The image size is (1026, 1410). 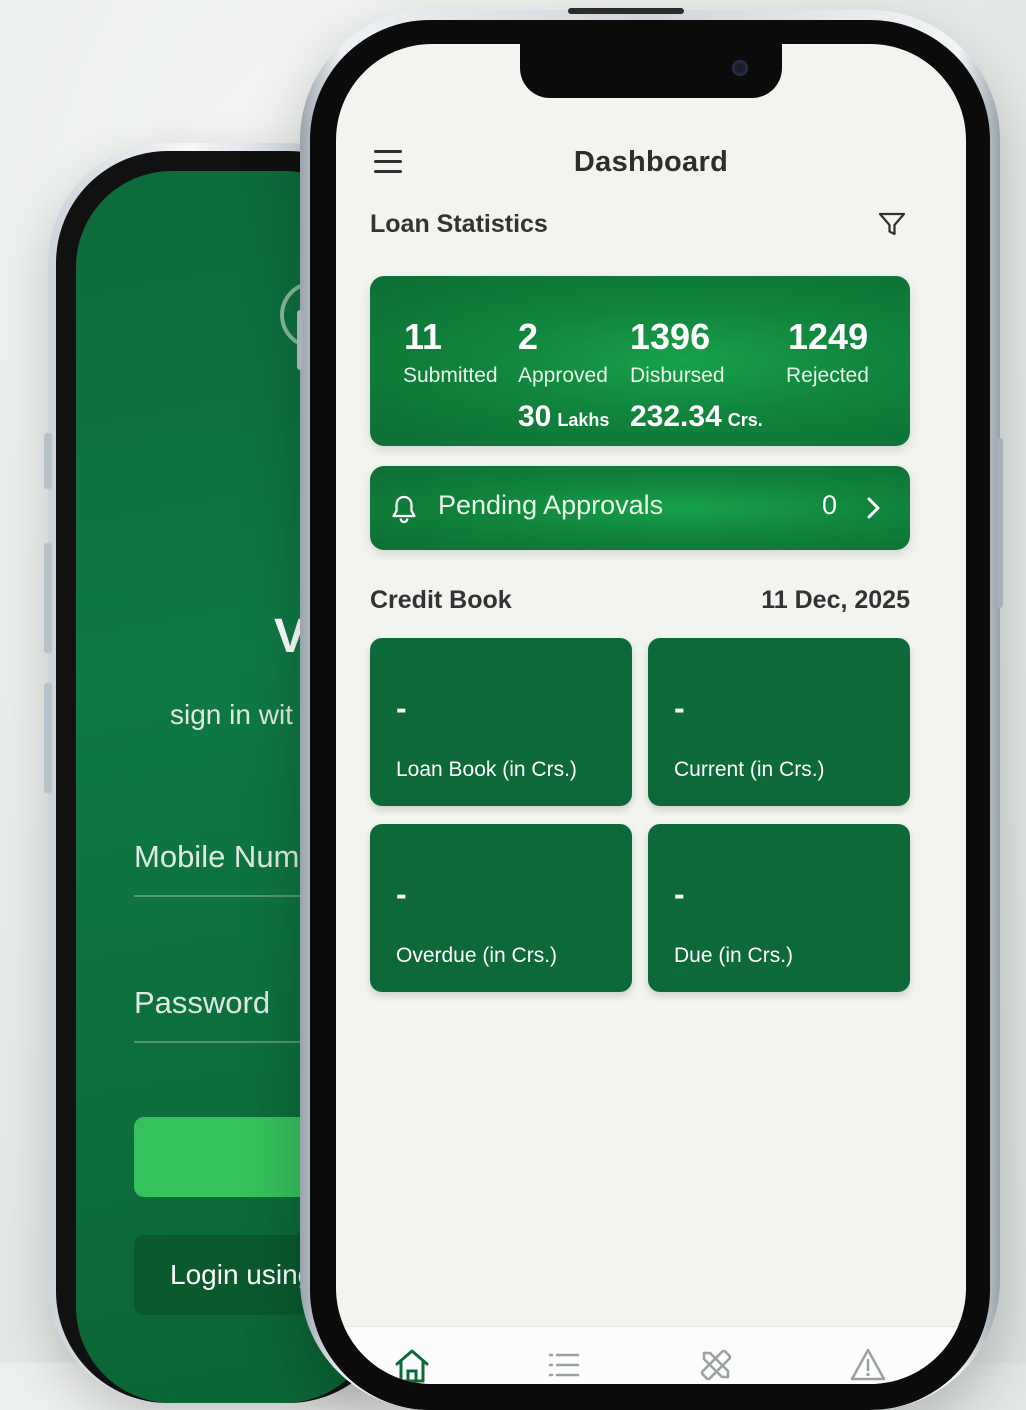 What do you see at coordinates (404, 509) in the screenshot?
I see `bell-icon` at bounding box center [404, 509].